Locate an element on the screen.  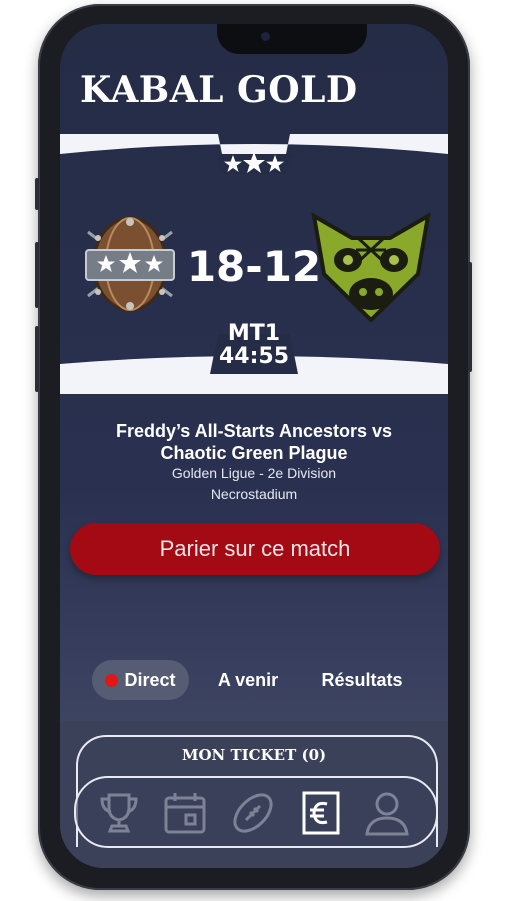
camera-icon is located at coordinates (265, 36).